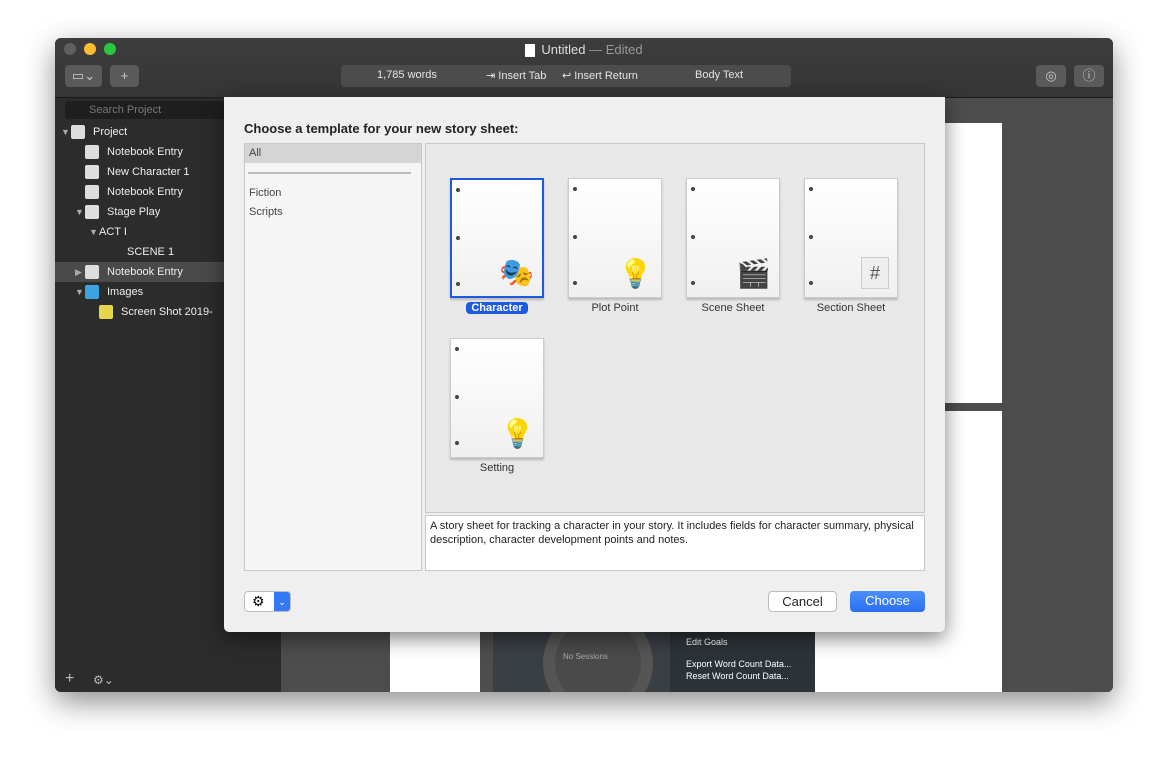  I want to click on template-scene-sheet: 🎬 Scene Sheet, so click(733, 247).